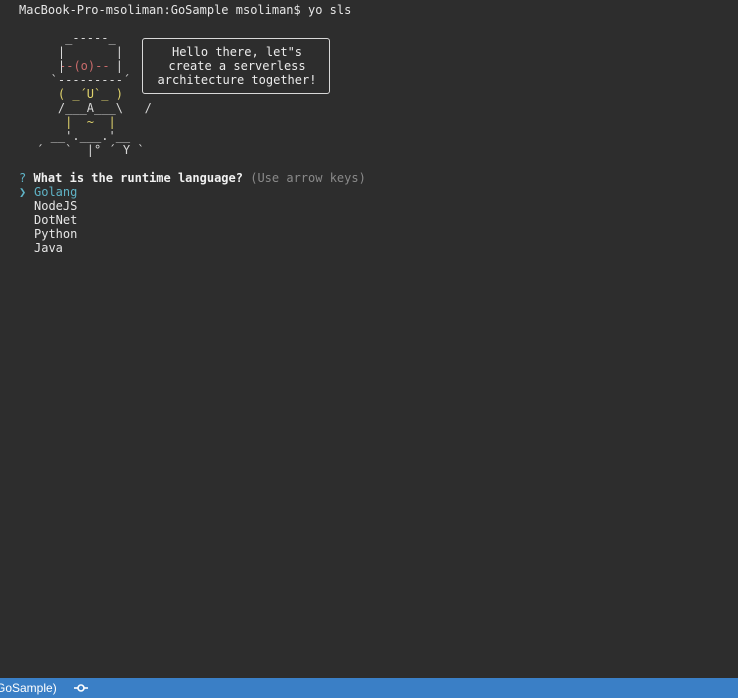 The height and width of the screenshot is (698, 738). I want to click on question-mark: ?, so click(23, 178).